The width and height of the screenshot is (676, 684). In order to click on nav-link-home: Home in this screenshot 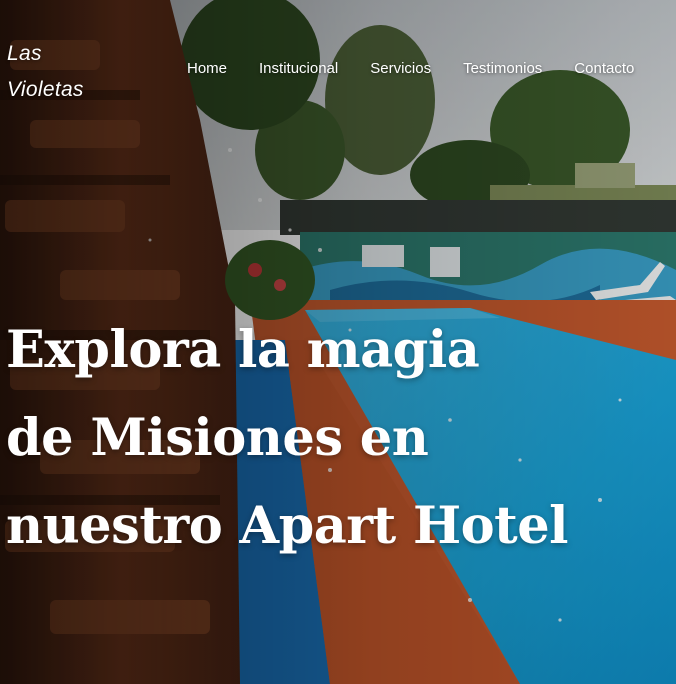, I will do `click(207, 68)`.